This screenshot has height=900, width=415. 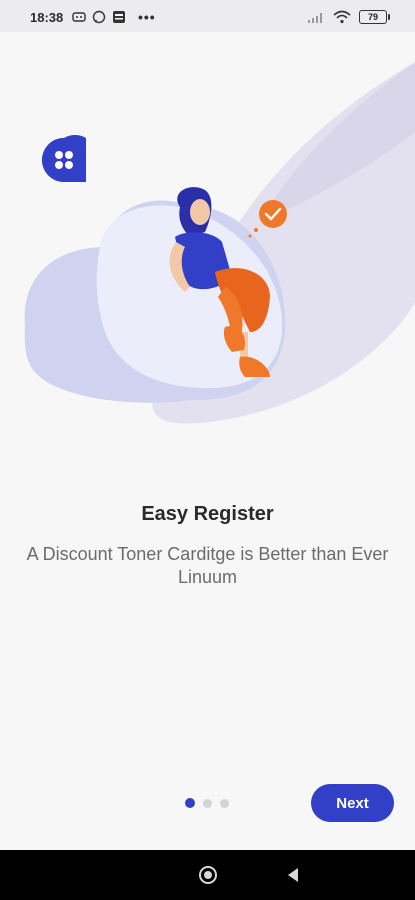 I want to click on whatsapp-icon, so click(x=99, y=17).